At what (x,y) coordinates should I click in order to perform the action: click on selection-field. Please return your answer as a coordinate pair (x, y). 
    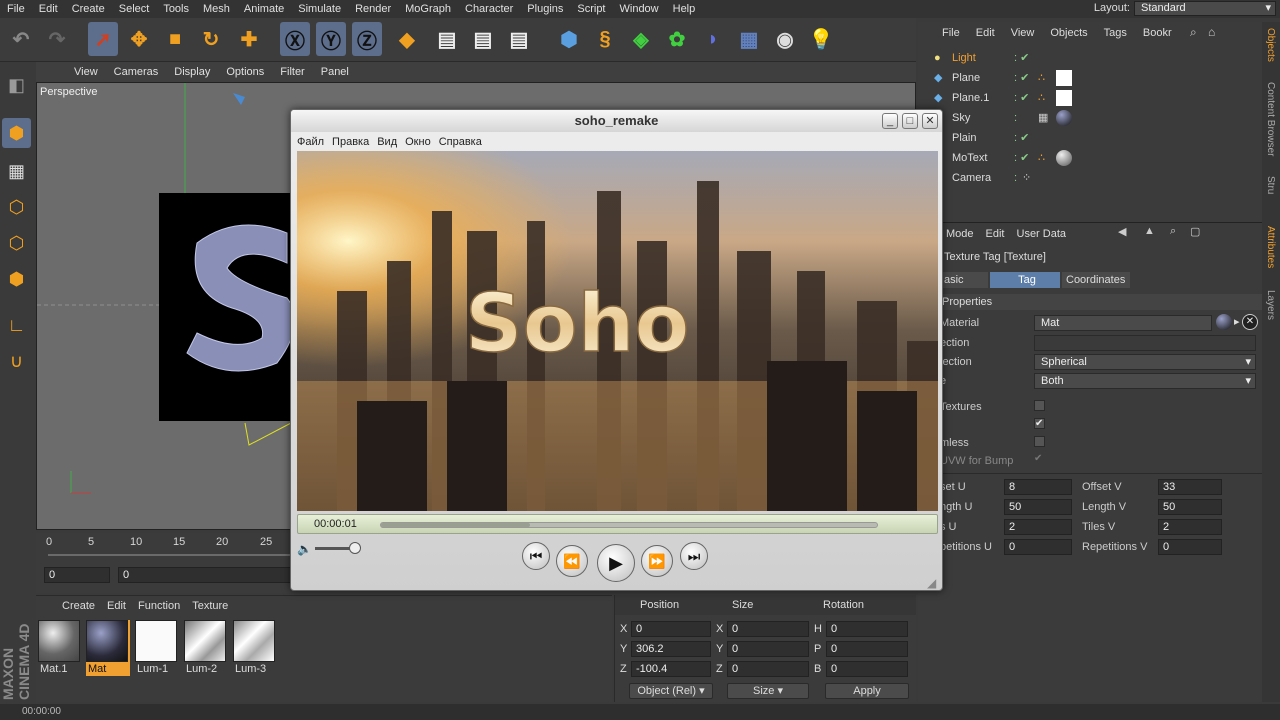
    Looking at the image, I should click on (1145, 343).